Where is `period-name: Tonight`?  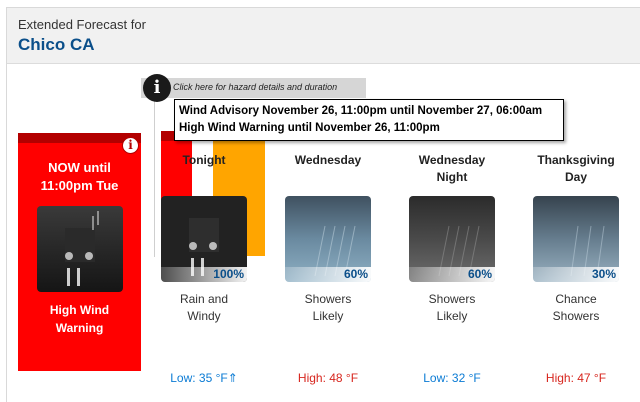
period-name: Tonight is located at coordinates (204, 160).